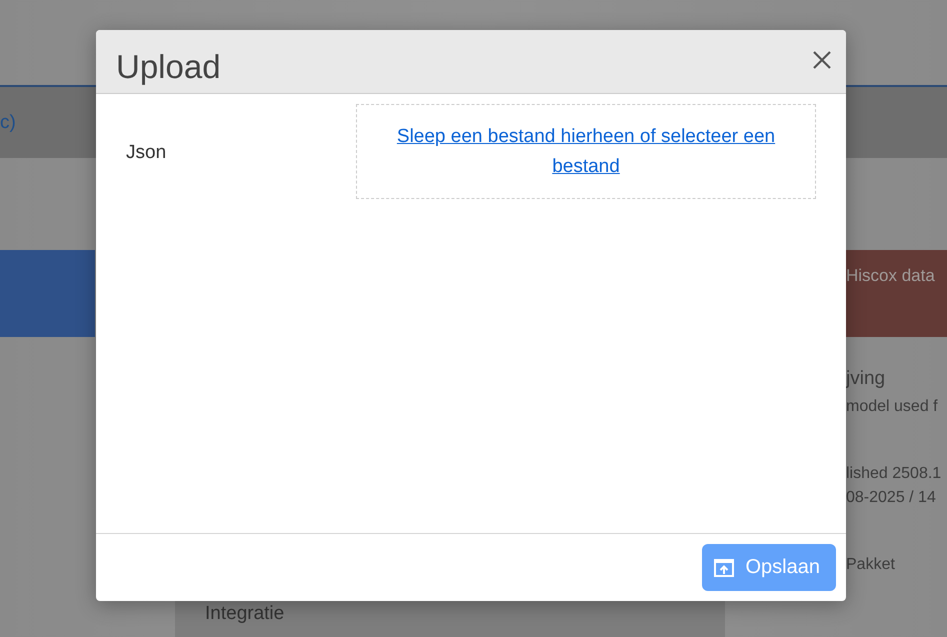 This screenshot has height=637, width=947. I want to click on close-icon, so click(822, 60).